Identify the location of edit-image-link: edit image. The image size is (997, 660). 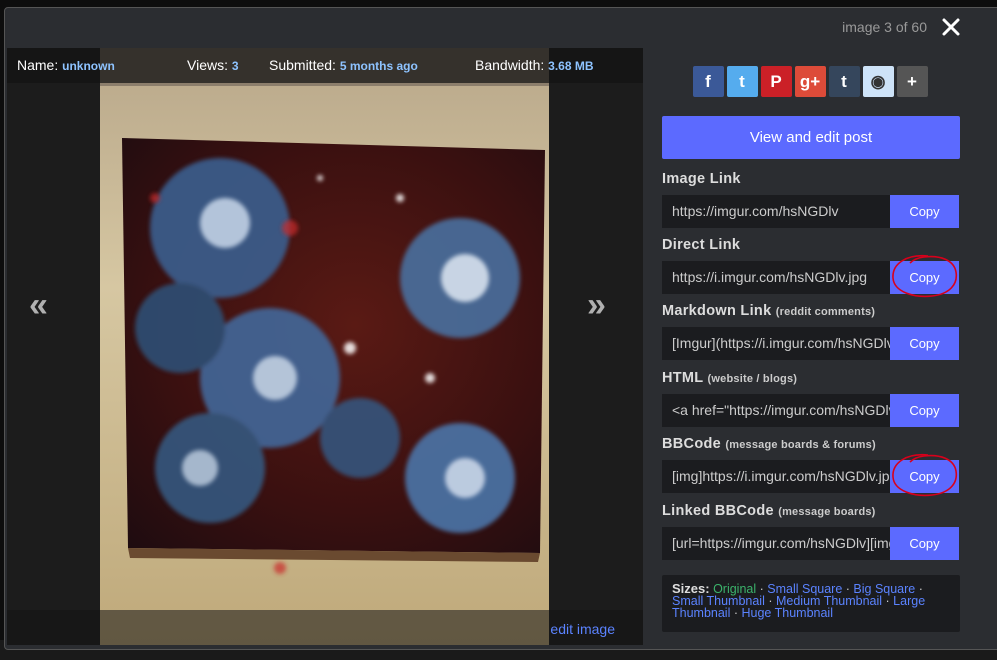
(582, 629).